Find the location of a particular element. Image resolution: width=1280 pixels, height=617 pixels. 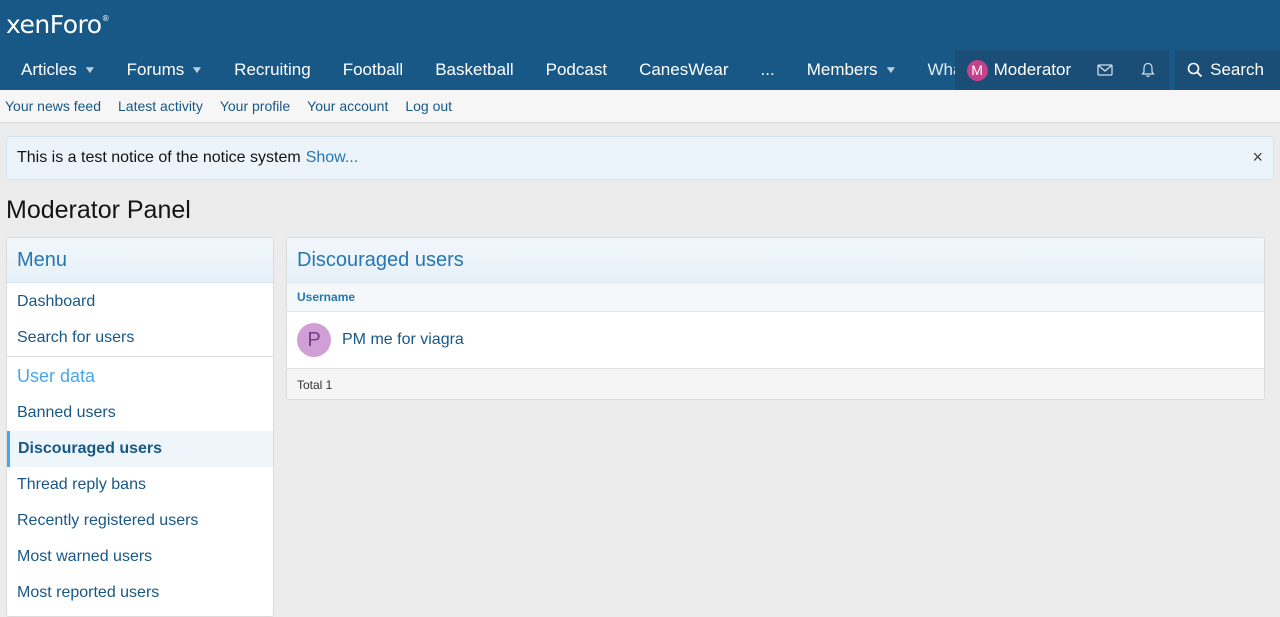

nav-tab-football: Football is located at coordinates (373, 70).